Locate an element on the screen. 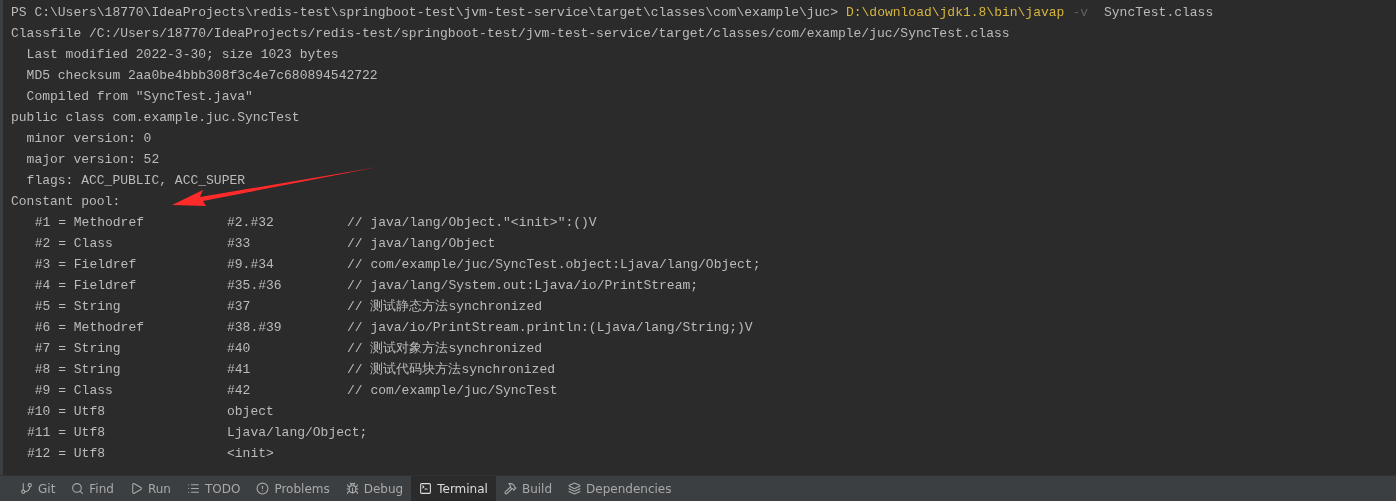 The image size is (1396, 501). output-line: MD5 checksum 2aa0be4bbb308f3c4e7c680894542722 is located at coordinates (201, 75).